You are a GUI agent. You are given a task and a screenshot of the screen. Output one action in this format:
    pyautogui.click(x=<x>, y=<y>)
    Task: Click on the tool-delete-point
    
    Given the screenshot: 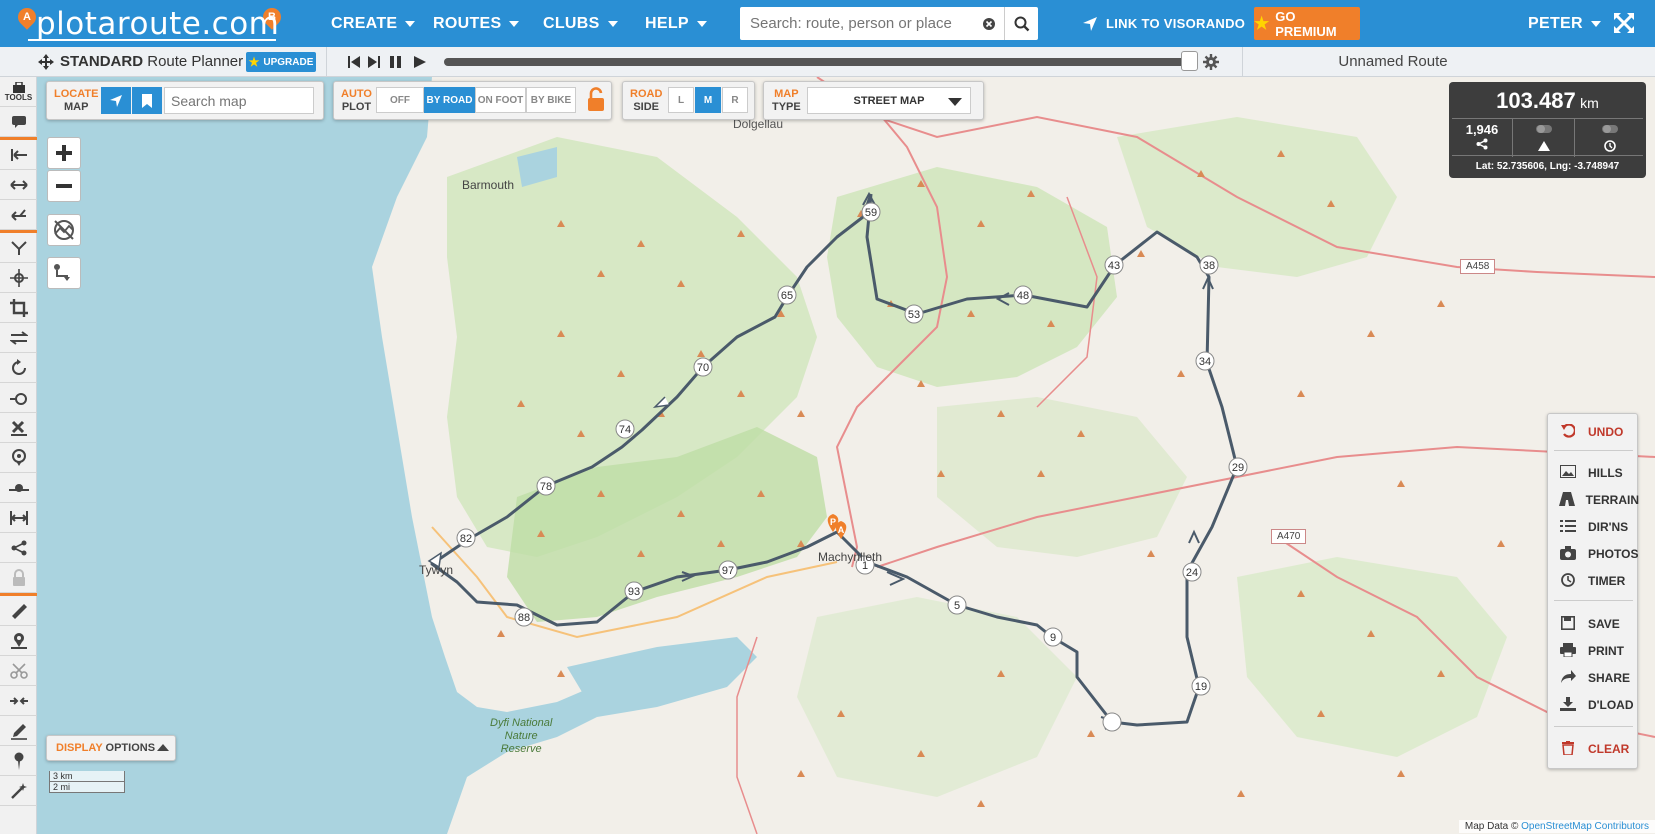 What is the action you would take?
    pyautogui.click(x=18, y=428)
    